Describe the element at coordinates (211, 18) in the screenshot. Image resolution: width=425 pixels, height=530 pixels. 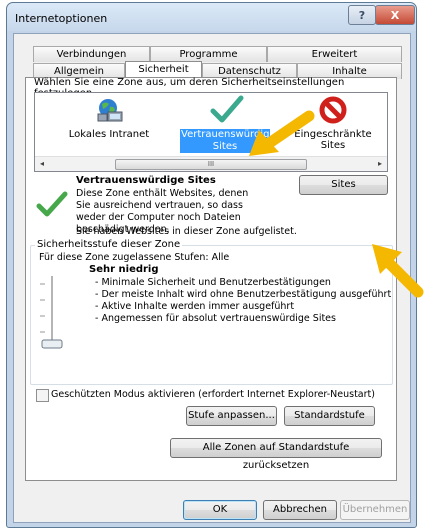
I see `title-bar: Internetoptionen ? X` at that location.